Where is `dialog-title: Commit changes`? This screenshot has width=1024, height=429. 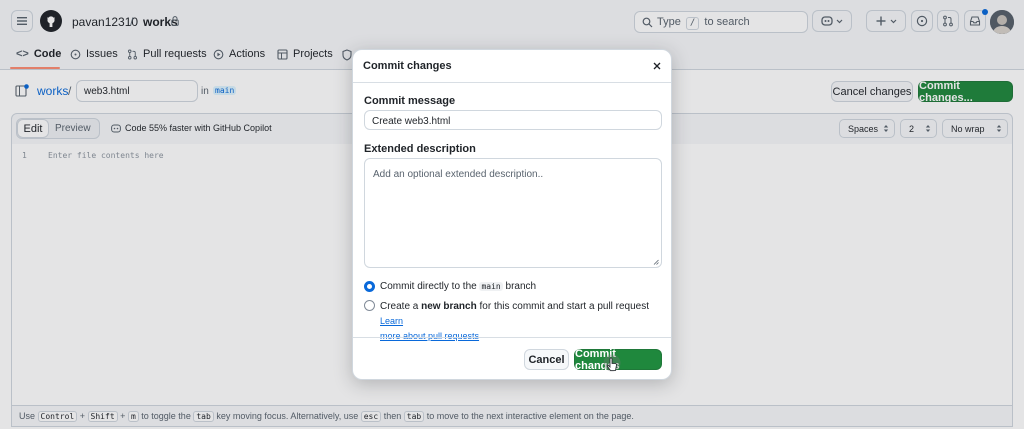
dialog-title: Commit changes is located at coordinates (407, 66).